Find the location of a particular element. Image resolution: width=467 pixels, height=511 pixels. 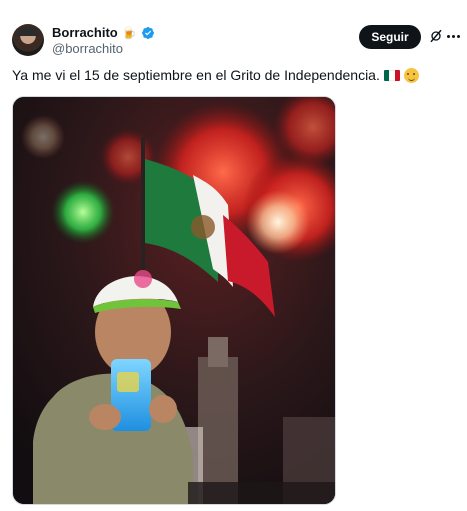

mexico-flag-emoji is located at coordinates (391, 75).